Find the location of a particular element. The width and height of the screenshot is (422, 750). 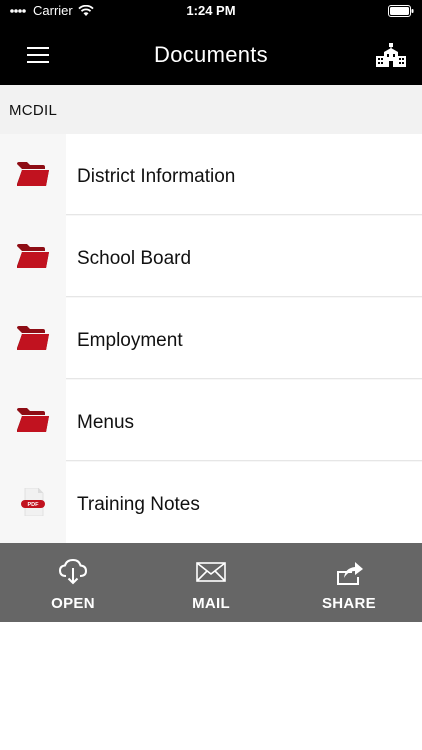

list-item-label: District Information is located at coordinates (156, 176).